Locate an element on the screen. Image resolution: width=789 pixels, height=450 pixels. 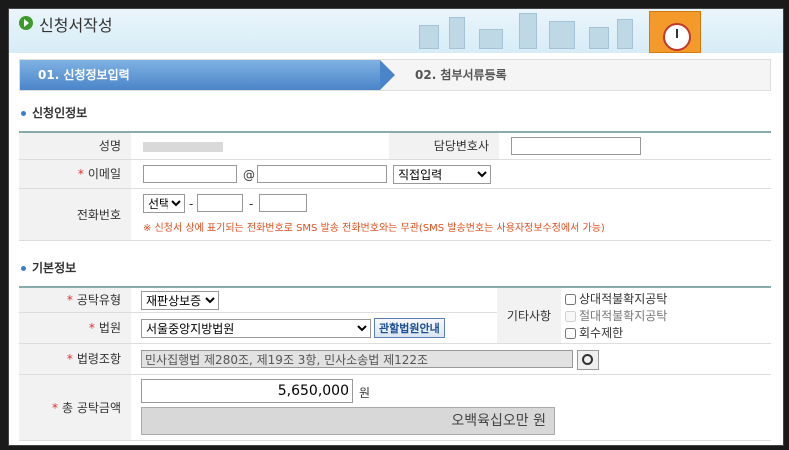
law-cell is located at coordinates (451, 359).